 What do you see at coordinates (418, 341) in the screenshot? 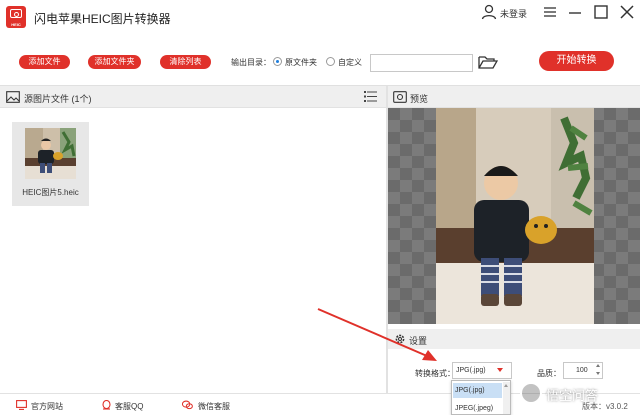
I see `settings-title: 设置` at bounding box center [418, 341].